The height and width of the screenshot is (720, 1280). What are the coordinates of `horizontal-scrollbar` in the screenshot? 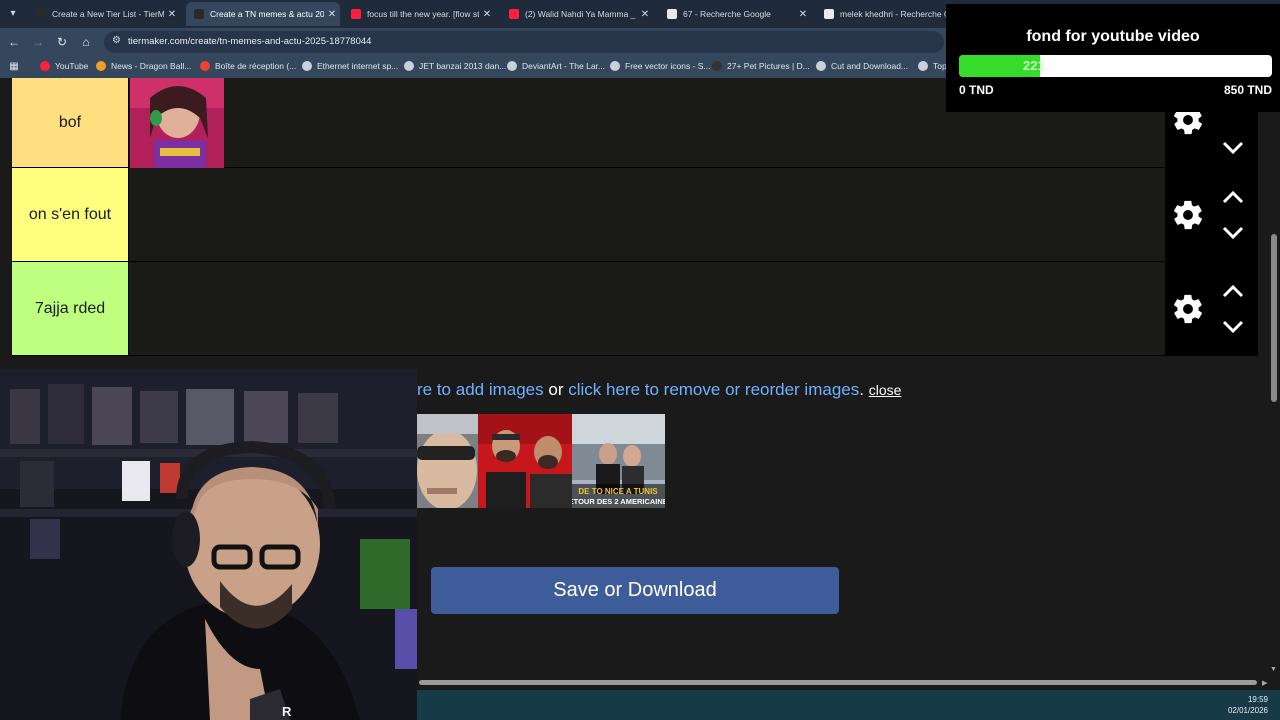 It's located at (844, 683).